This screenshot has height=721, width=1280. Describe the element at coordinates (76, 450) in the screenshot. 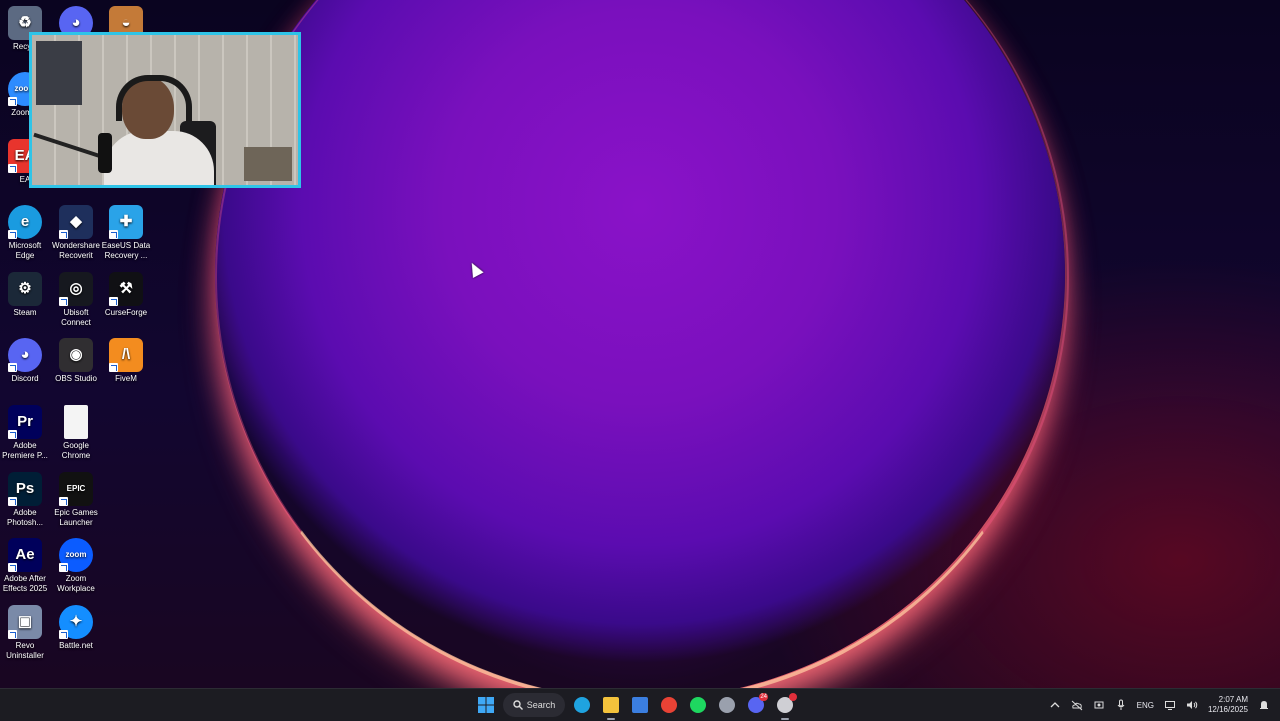

I see `desktop-icon-label: Google Chrome` at that location.